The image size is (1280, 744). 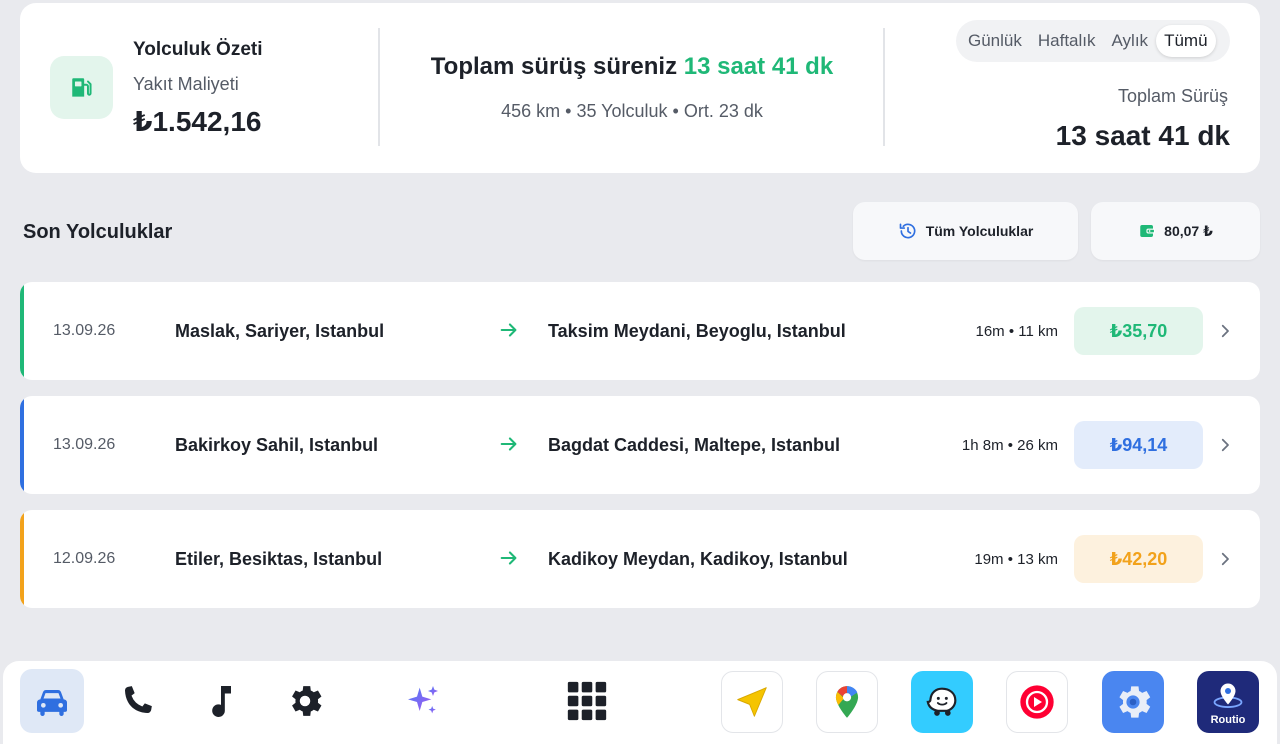 I want to click on maps-app, so click(x=847, y=702).